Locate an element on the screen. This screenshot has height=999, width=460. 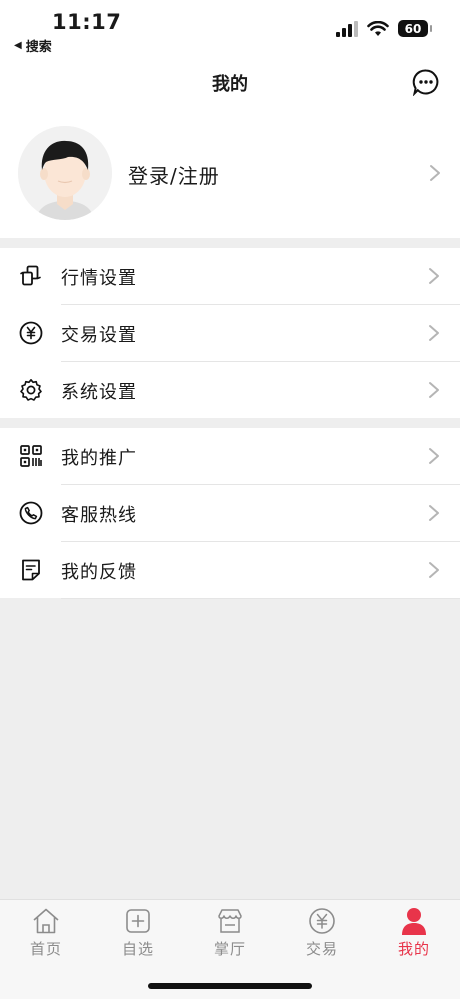
back-app-label: 搜索 is located at coordinates (38, 47).